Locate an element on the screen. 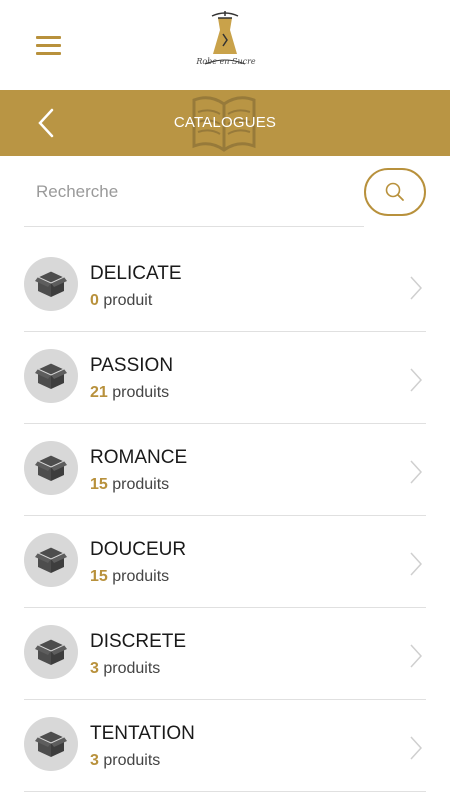  page-title: CATALOGUES is located at coordinates (225, 122).